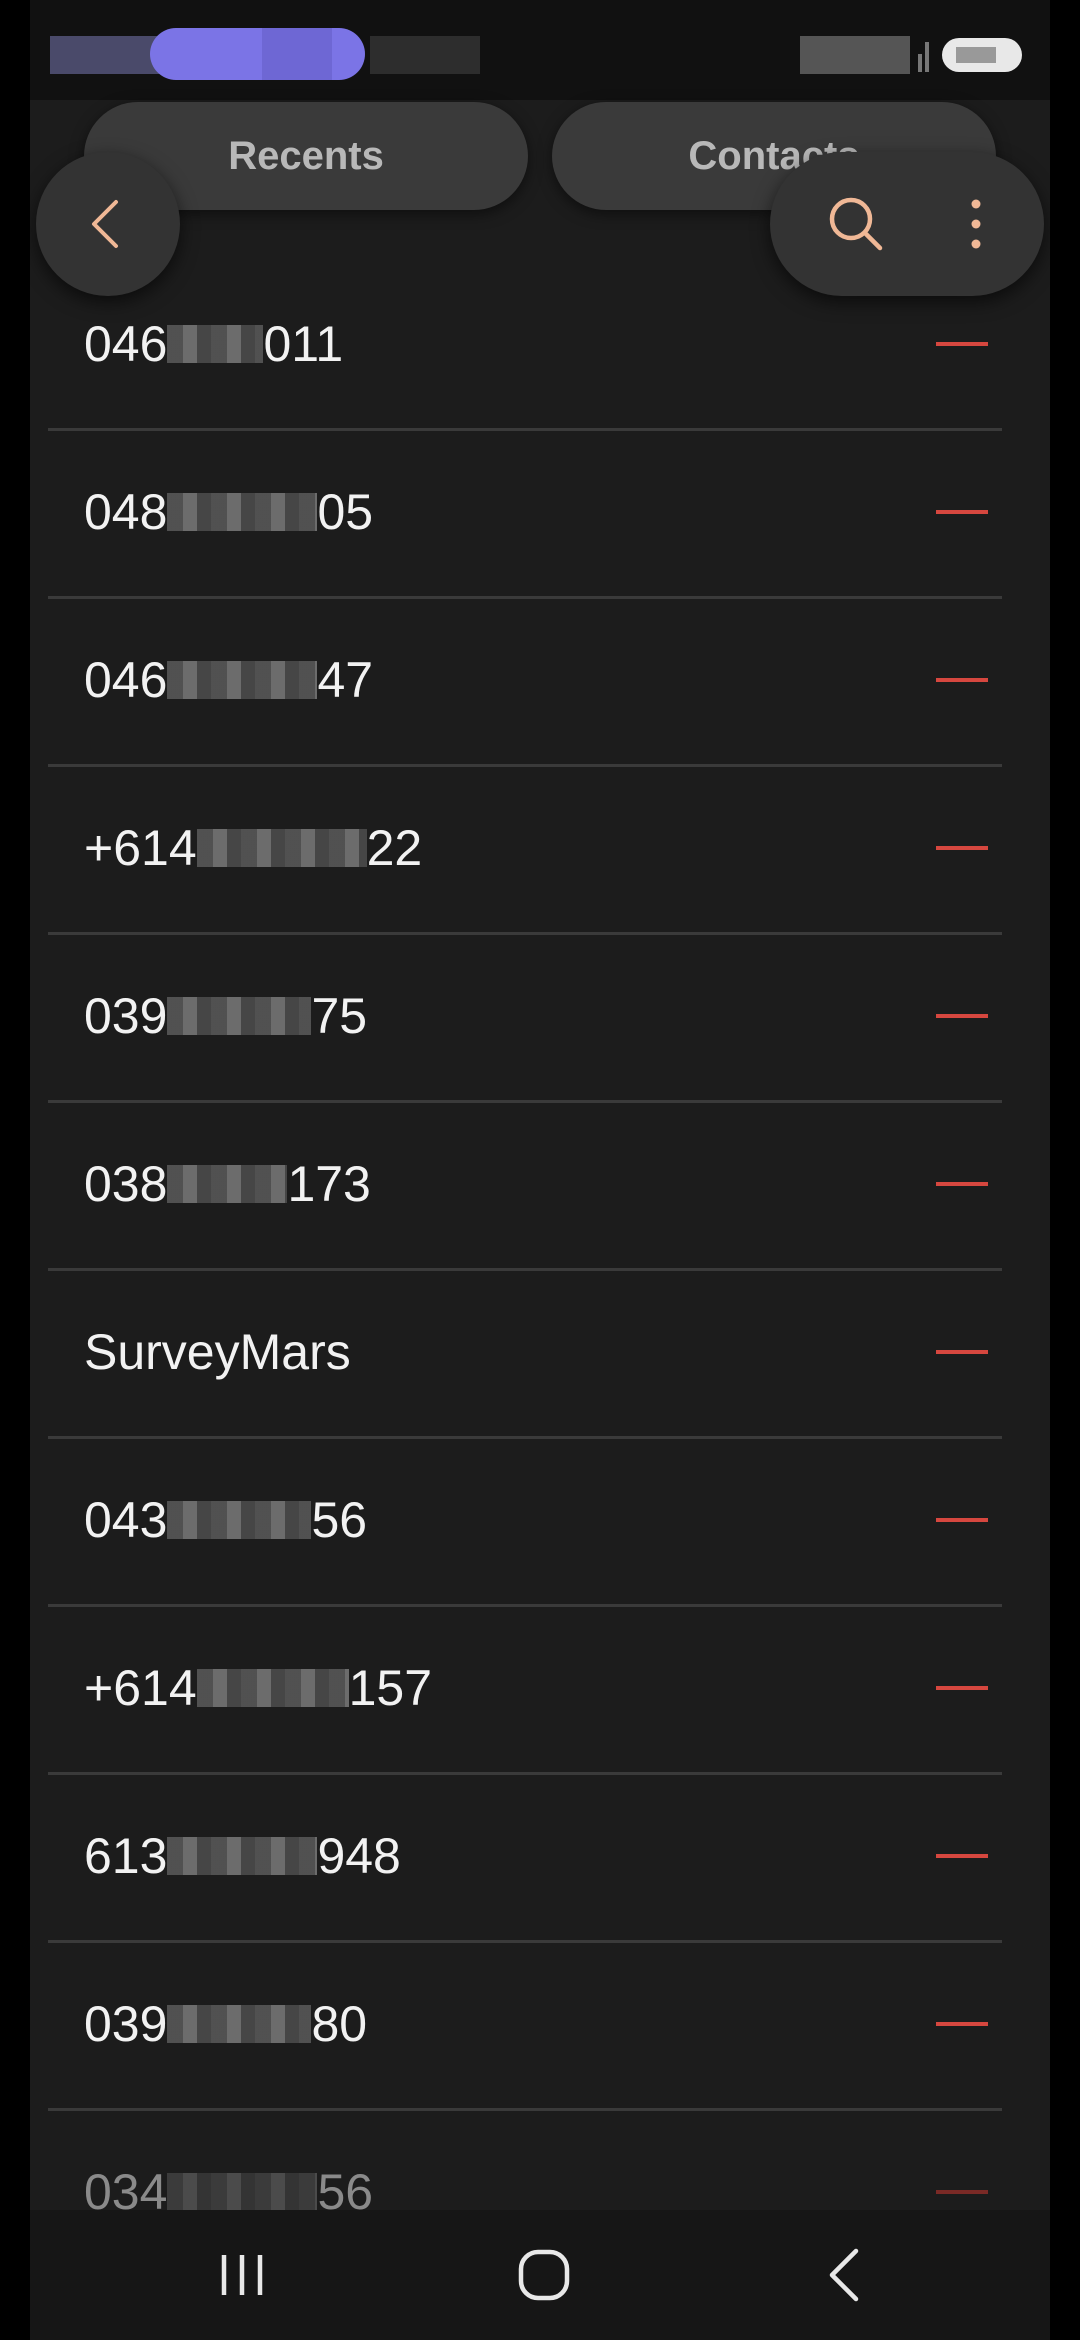 The image size is (1080, 2340). I want to click on signal-icon, so click(925, 56).